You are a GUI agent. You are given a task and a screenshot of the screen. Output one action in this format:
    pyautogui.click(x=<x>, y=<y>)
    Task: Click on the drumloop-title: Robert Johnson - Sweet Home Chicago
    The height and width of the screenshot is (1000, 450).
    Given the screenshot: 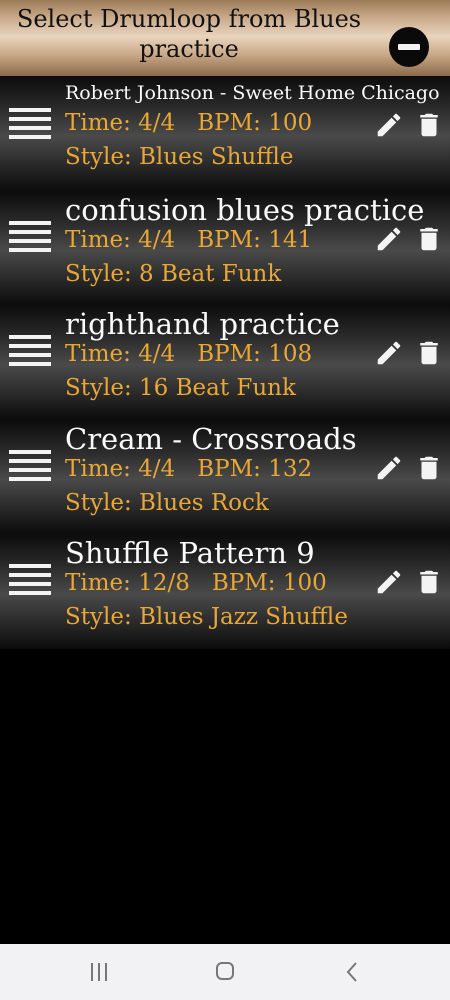 What is the action you would take?
    pyautogui.click(x=252, y=93)
    